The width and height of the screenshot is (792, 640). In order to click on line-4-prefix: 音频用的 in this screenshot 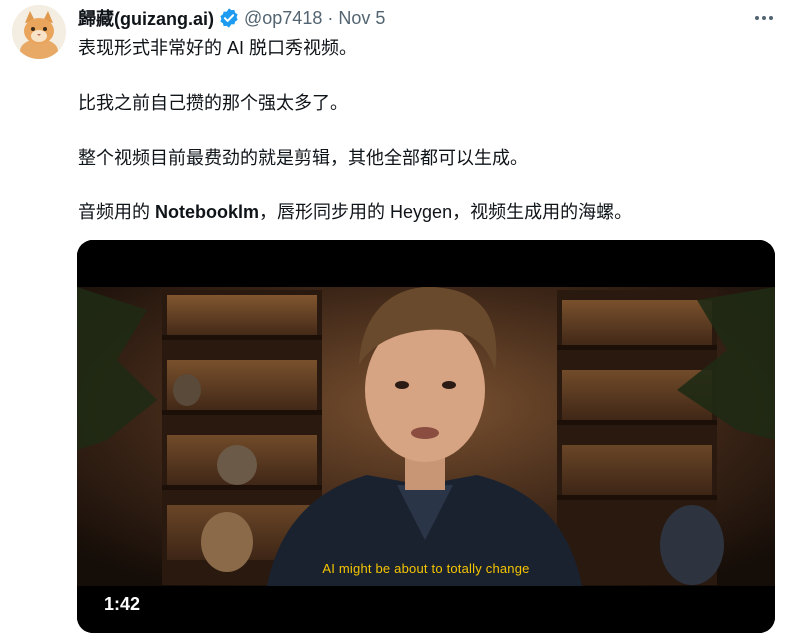, I will do `click(117, 212)`.